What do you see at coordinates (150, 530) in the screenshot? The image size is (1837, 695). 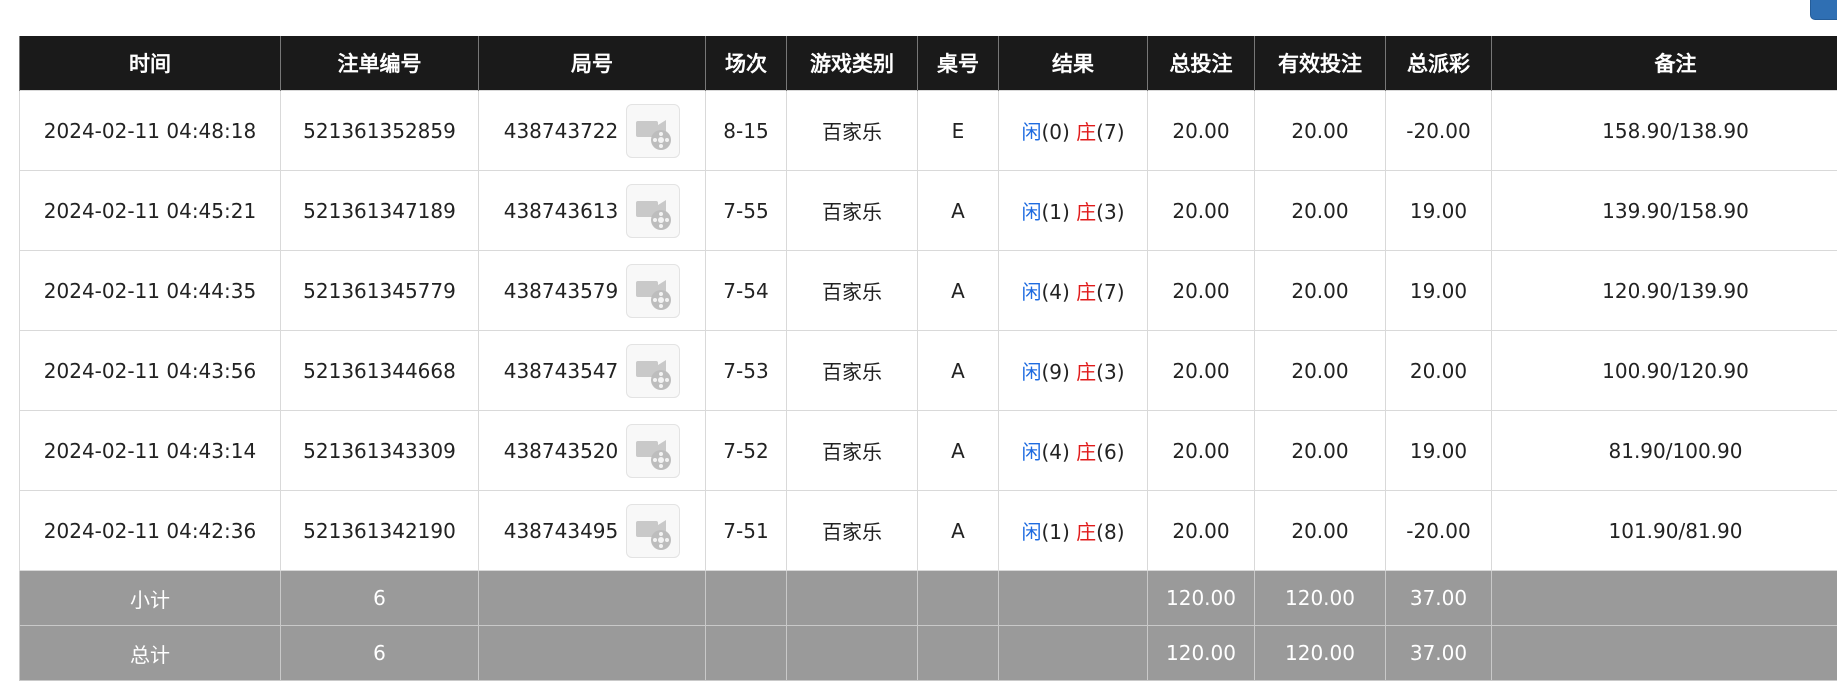 I see `cell-time: 2024-02-11 04:42:36` at bounding box center [150, 530].